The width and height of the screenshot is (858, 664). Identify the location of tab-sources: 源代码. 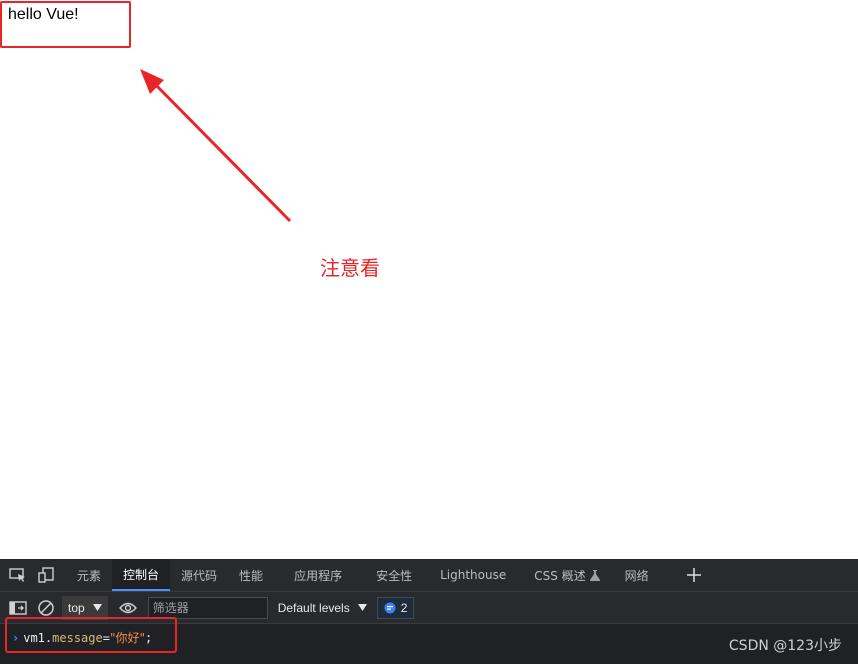
(199, 575).